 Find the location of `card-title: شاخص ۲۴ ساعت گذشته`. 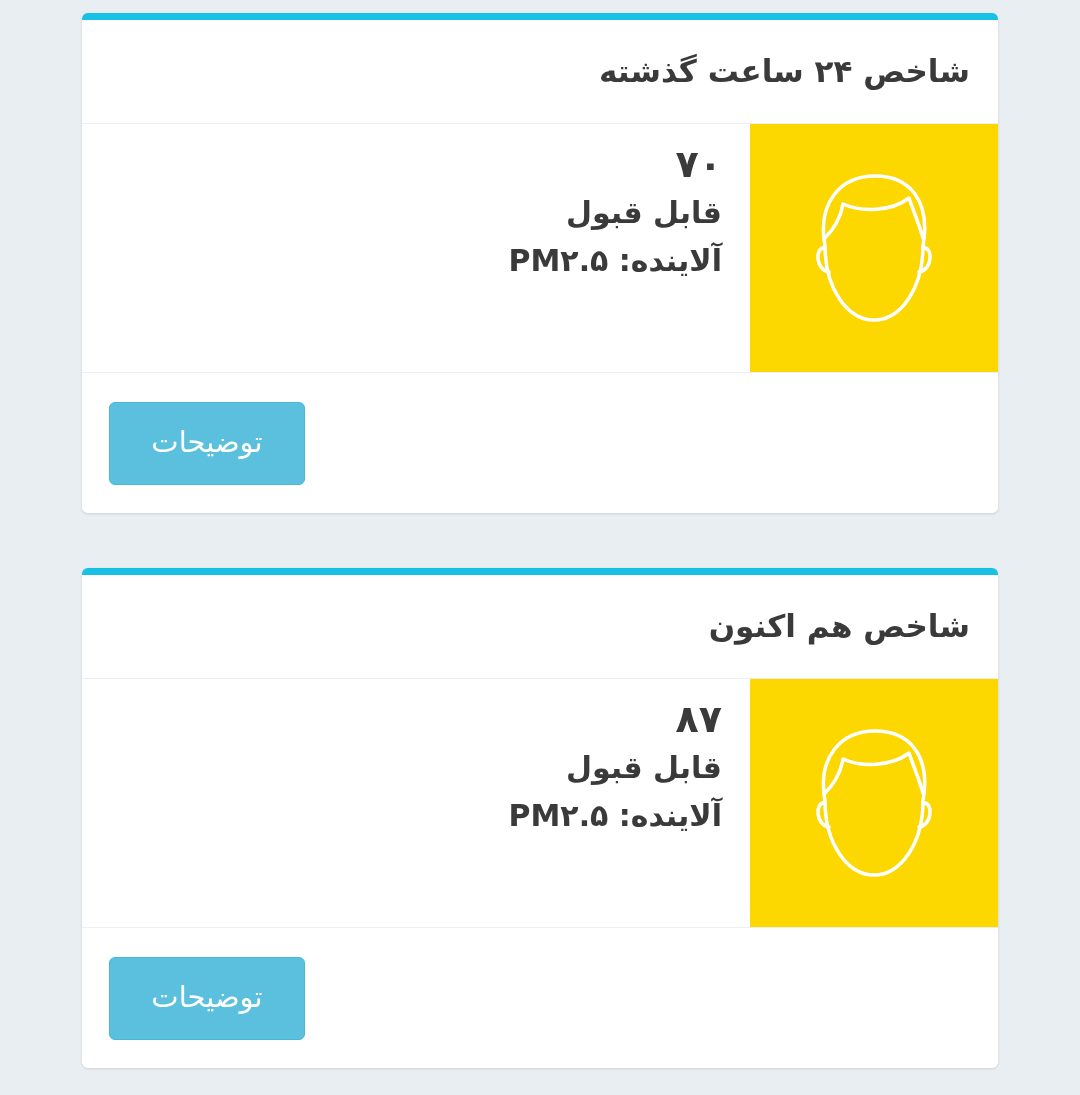

card-title: شاخص ۲۴ ساعت گذشته is located at coordinates (784, 71).